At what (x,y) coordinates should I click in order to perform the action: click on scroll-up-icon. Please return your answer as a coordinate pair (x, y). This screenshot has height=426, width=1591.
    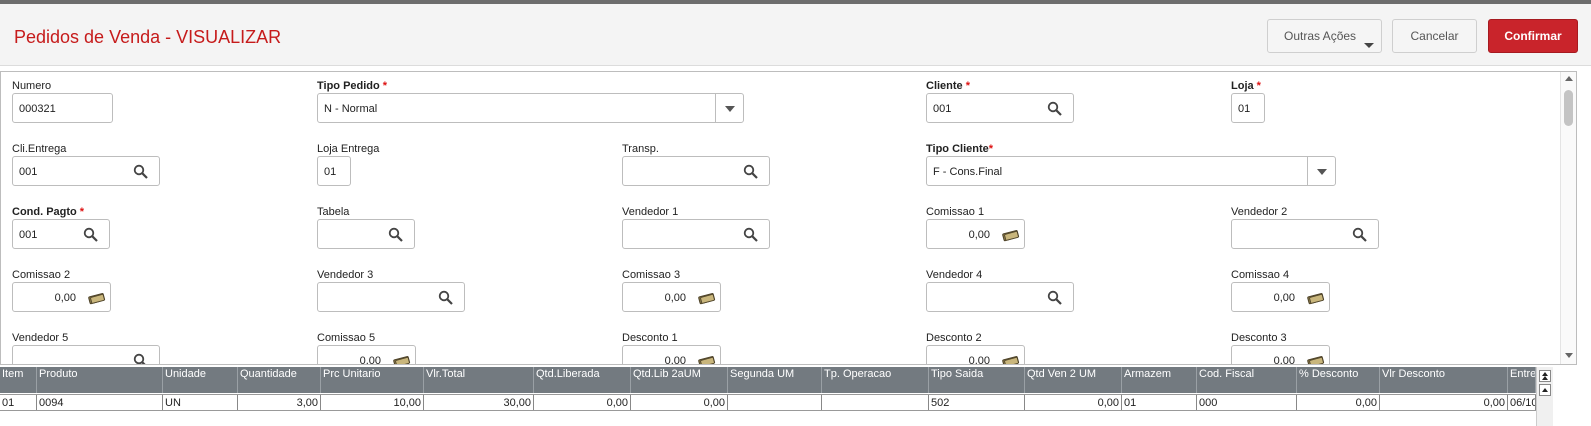
    Looking at the image, I should click on (1569, 78).